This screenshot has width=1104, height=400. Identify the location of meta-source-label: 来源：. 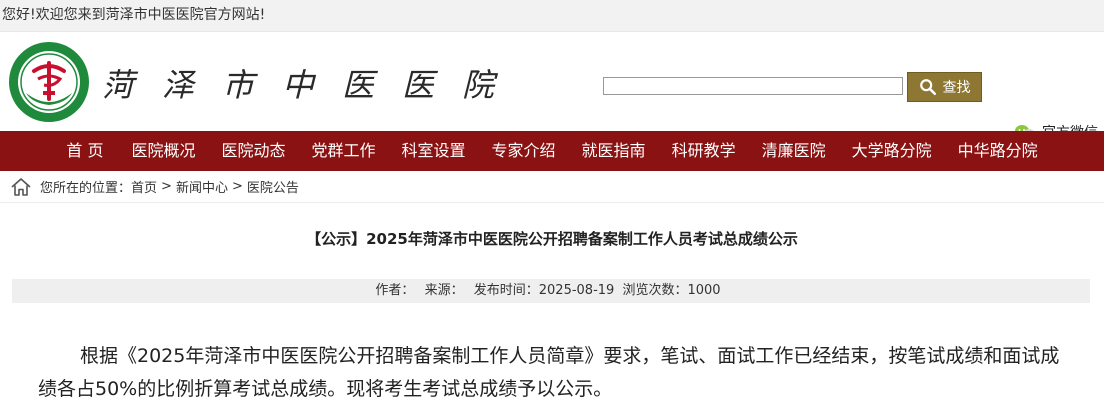
(444, 290).